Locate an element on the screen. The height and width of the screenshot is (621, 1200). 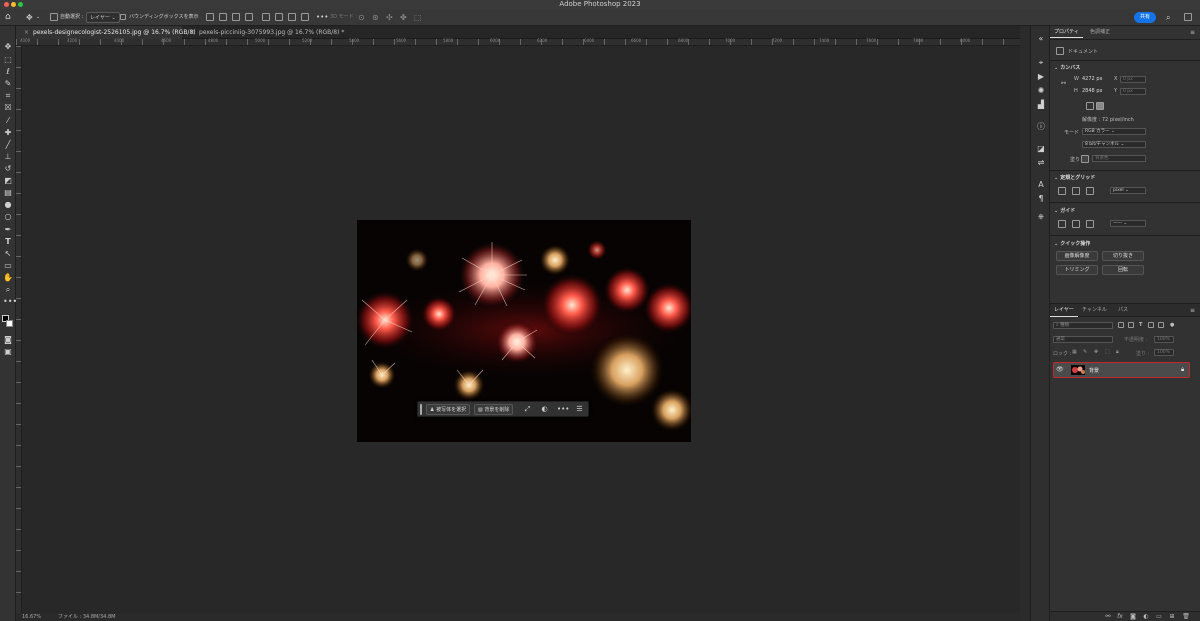
info-icon: ⓘ is located at coordinates (1041, 127).